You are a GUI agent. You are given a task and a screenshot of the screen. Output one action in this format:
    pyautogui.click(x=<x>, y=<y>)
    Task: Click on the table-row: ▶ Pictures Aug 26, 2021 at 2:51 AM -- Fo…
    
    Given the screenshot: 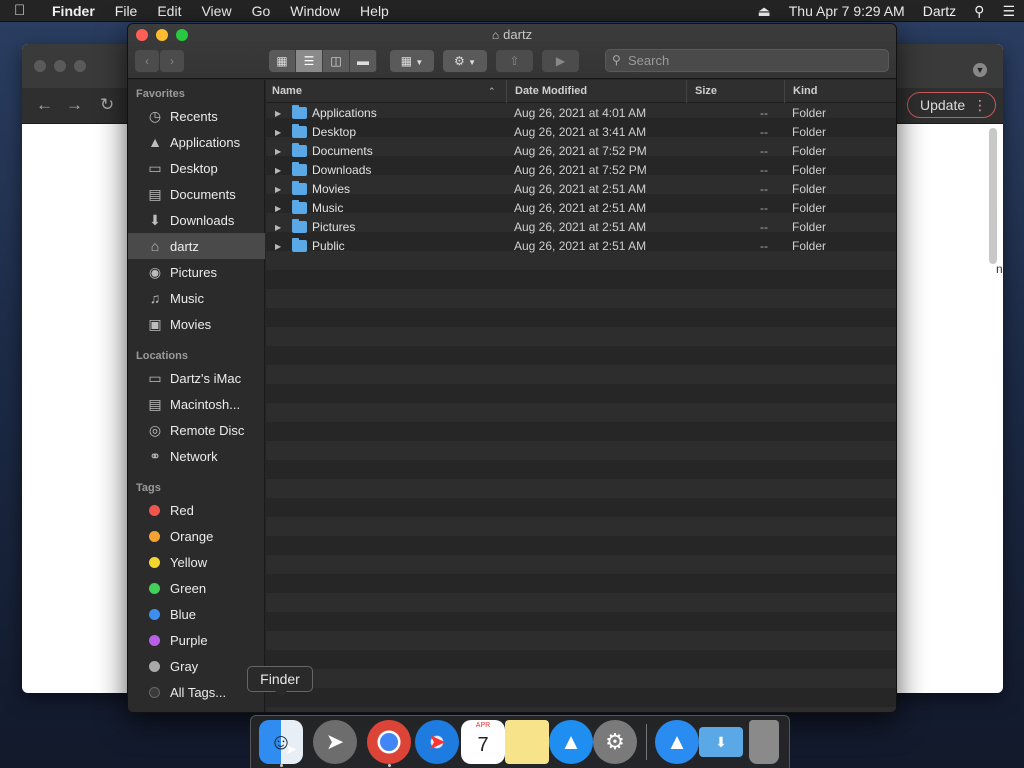 What is the action you would take?
    pyautogui.click(x=581, y=227)
    